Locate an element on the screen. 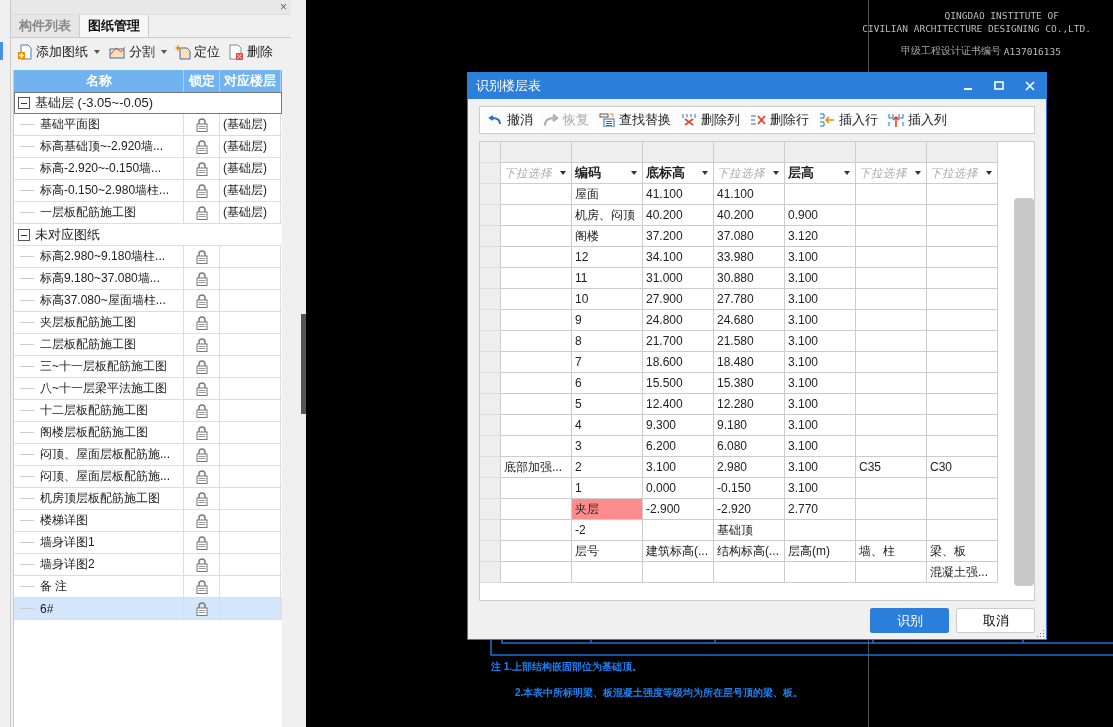 This screenshot has width=1113, height=727. column-dropdown: 编码 is located at coordinates (607, 173).